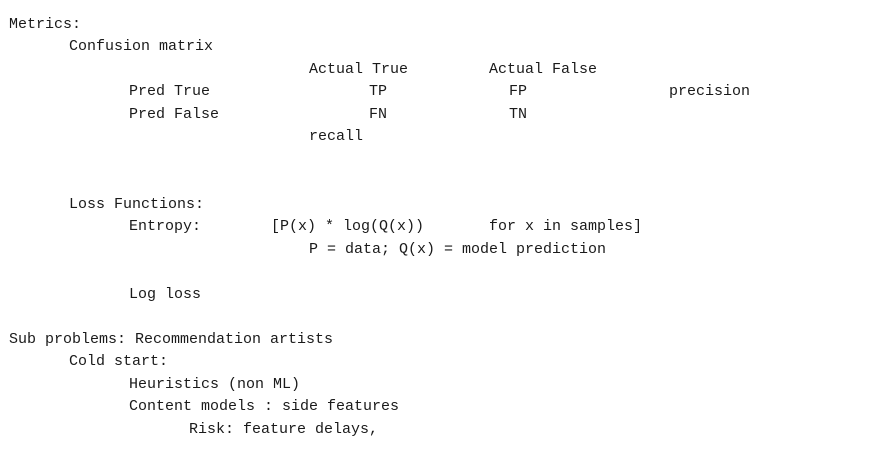 This screenshot has width=882, height=469. I want to click on content-models-item: Content models : side features, so click(264, 406).